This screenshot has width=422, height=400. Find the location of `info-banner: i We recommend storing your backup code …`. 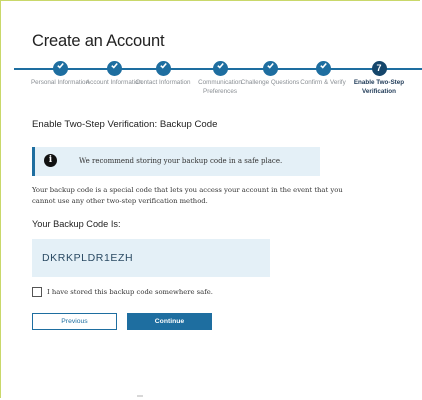

info-banner: i We recommend storing your backup code … is located at coordinates (176, 161).